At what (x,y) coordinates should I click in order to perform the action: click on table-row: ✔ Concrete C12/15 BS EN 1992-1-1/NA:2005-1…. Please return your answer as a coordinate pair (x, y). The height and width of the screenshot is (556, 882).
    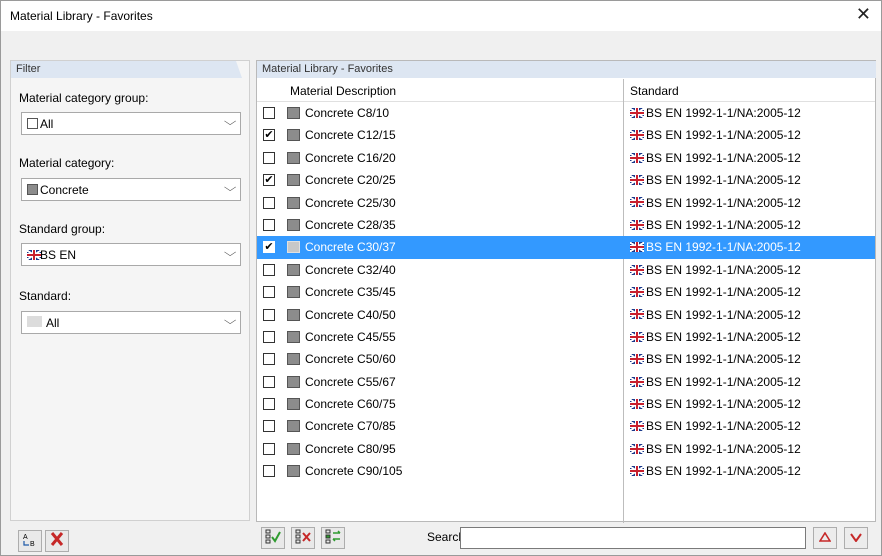
    Looking at the image, I should click on (566, 135).